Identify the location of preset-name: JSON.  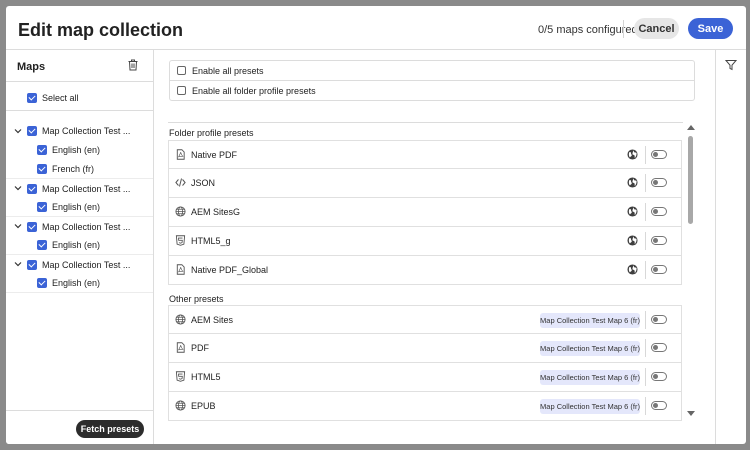
(203, 183).